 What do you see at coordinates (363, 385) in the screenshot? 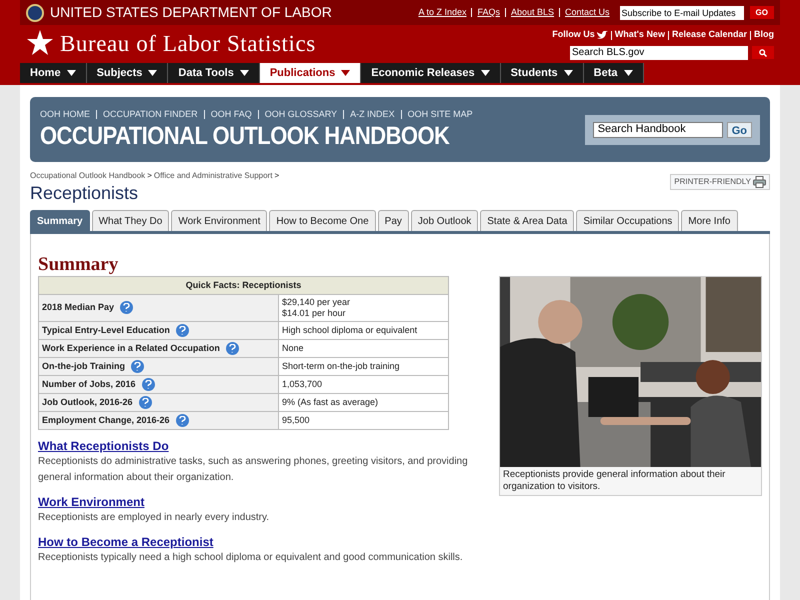
I see `table-cell: 1,053,700` at bounding box center [363, 385].